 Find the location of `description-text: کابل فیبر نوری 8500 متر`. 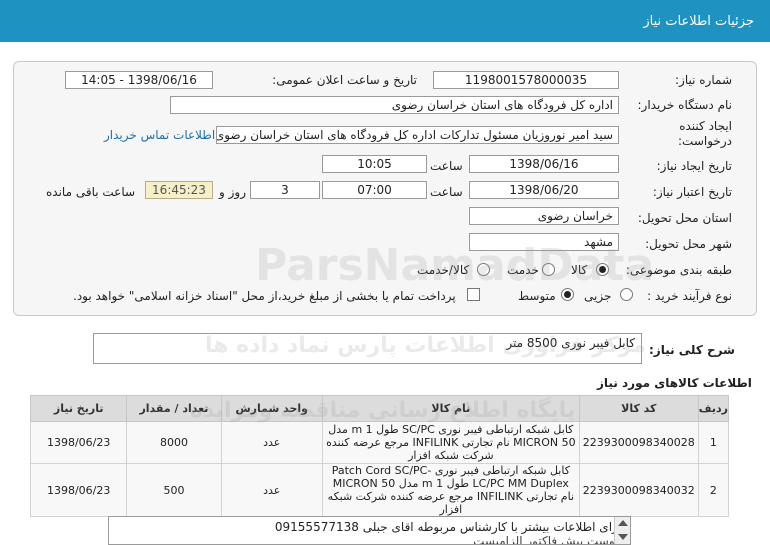

description-text: کابل فیبر نوری 8500 متر is located at coordinates (570, 343).